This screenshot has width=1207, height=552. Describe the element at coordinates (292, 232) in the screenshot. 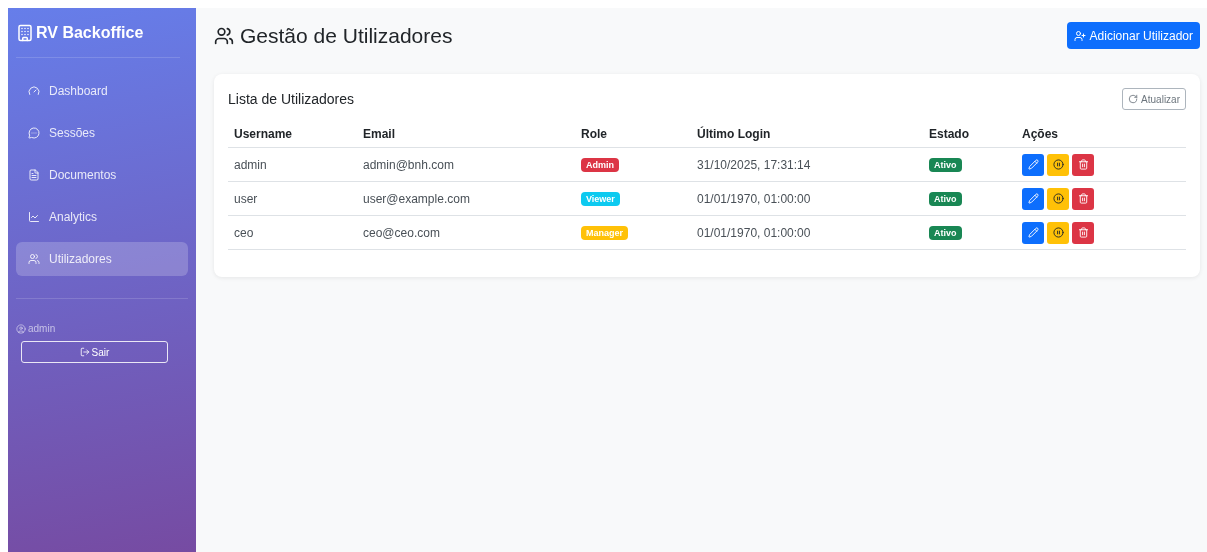

I see `table-cell: ceo` at that location.